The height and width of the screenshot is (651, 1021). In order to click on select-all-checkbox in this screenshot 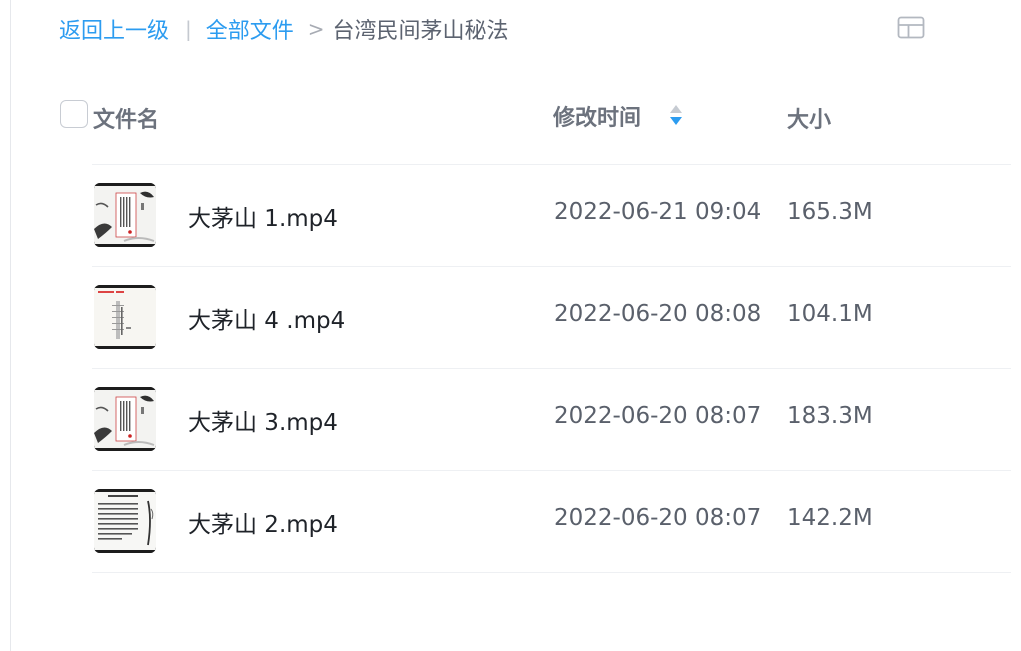, I will do `click(74, 114)`.